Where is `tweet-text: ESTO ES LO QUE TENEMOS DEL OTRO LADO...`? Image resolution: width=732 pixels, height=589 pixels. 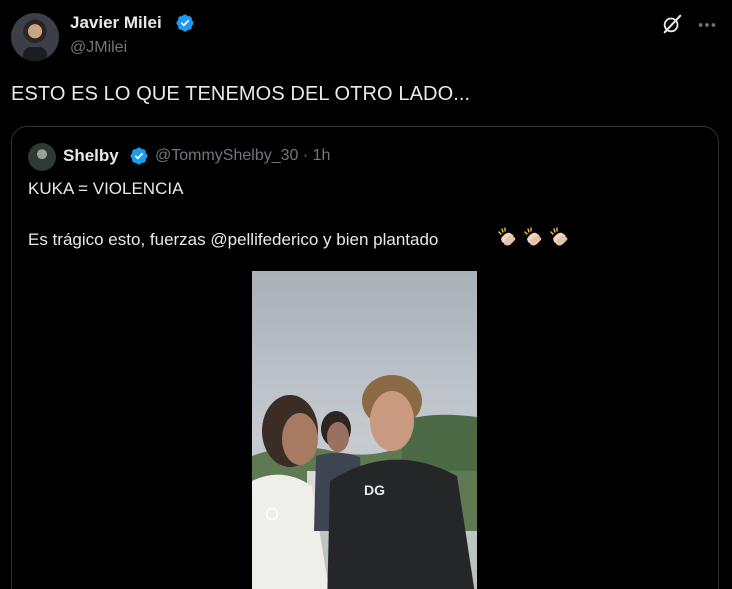
tweet-text: ESTO ES LO QUE TENEMOS DEL OTRO LADO... is located at coordinates (241, 94).